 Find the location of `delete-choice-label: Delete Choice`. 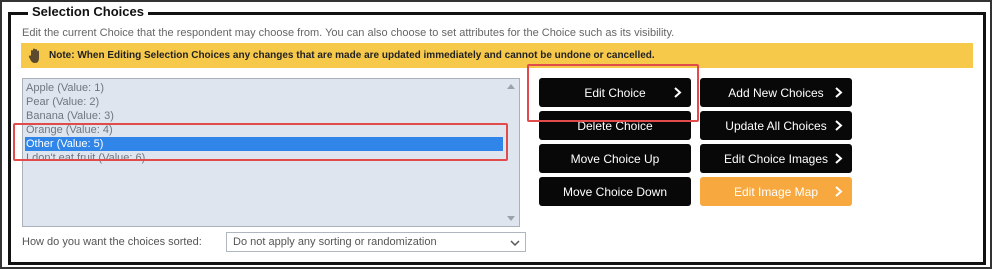

delete-choice-label: Delete Choice is located at coordinates (615, 125).